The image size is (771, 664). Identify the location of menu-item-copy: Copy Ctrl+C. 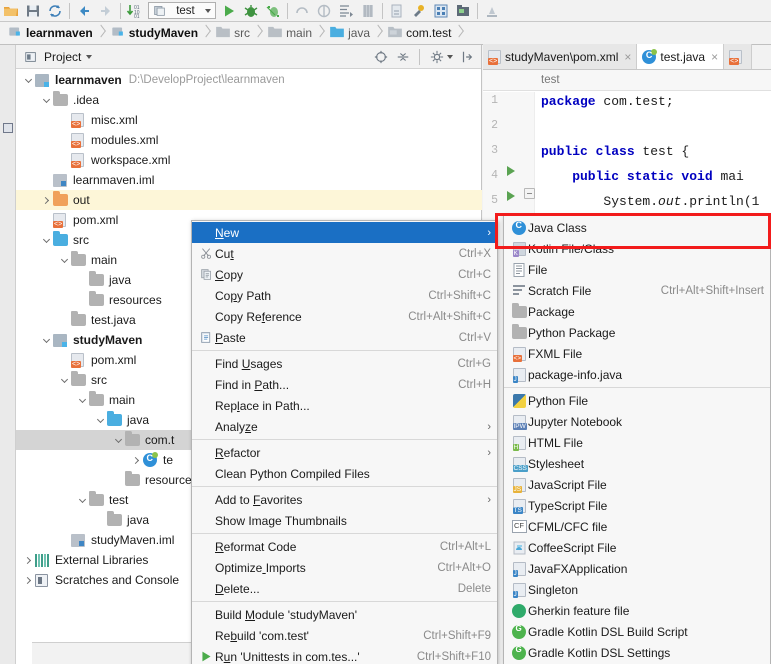
(344, 274).